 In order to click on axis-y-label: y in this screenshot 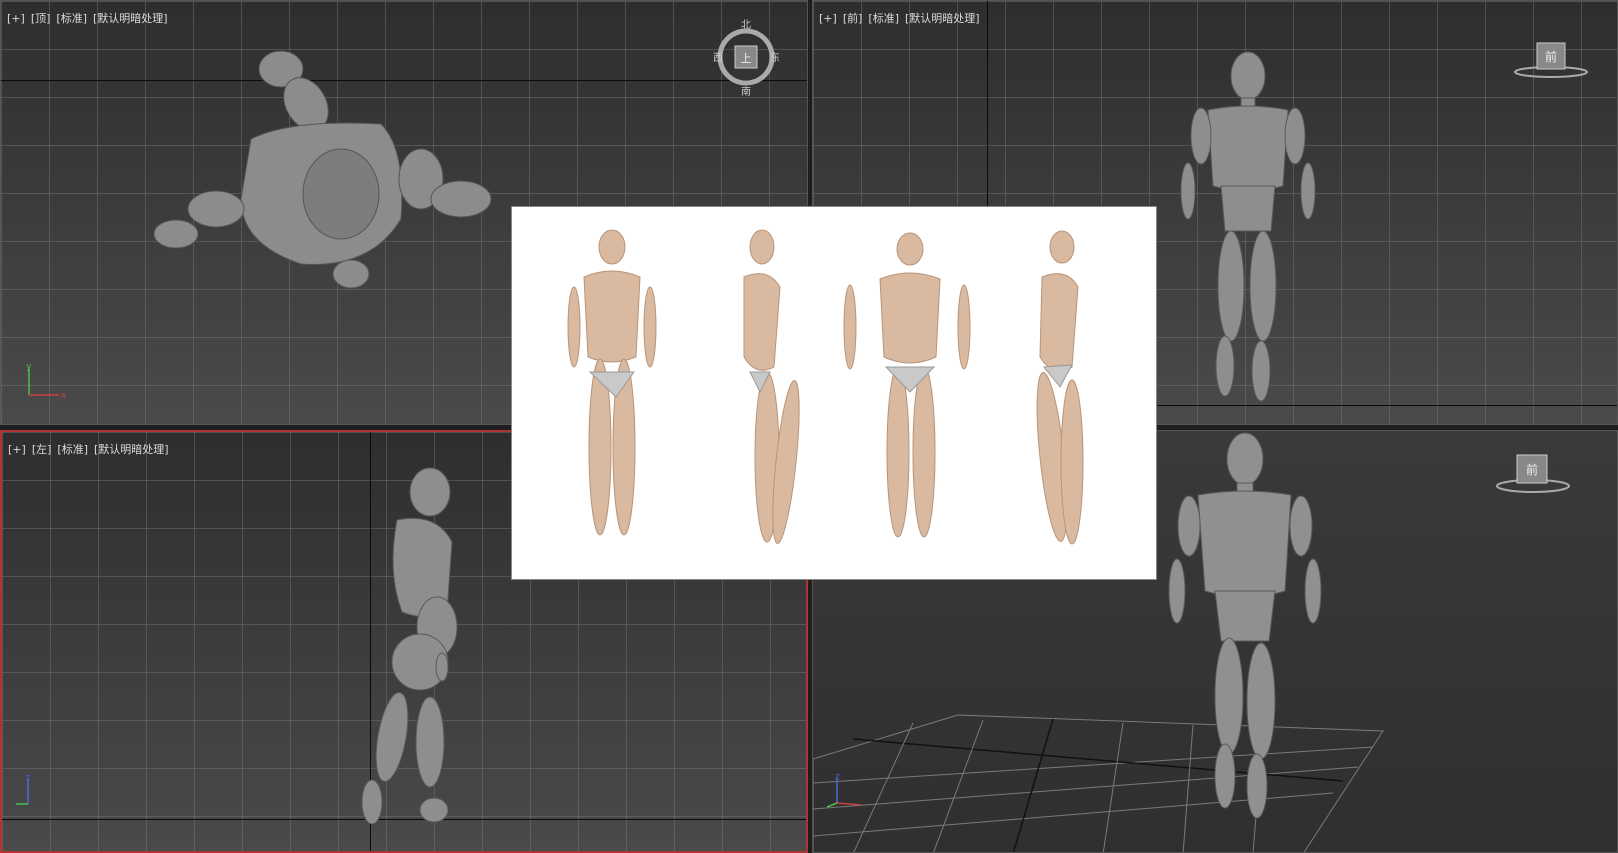, I will do `click(29, 367)`.